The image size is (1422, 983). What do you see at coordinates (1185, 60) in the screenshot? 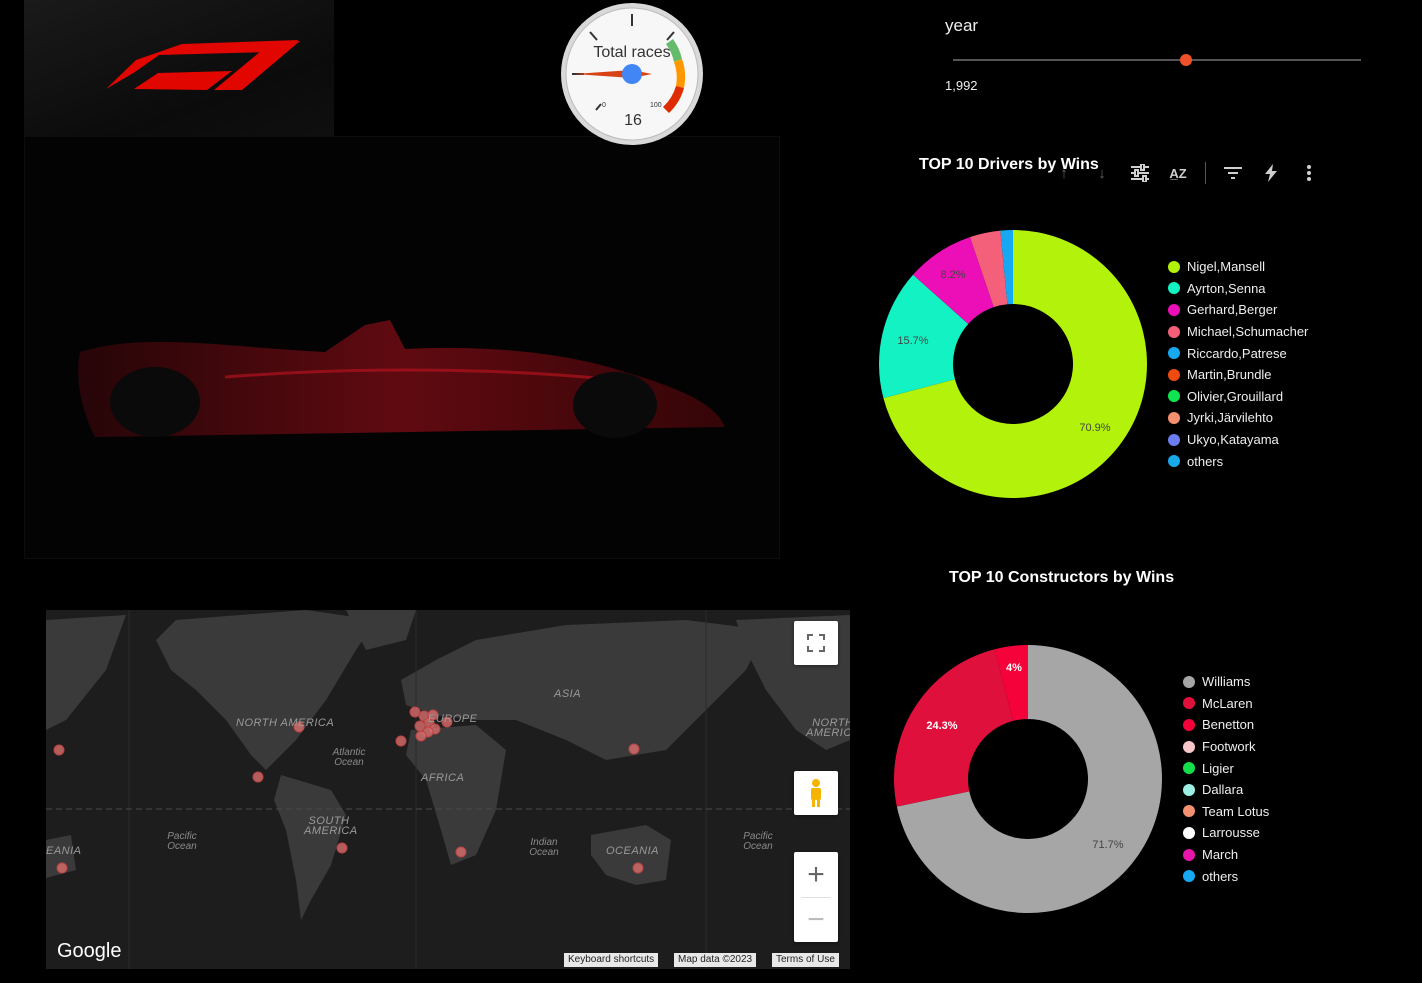
I see `year-slider-thumb` at bounding box center [1185, 60].